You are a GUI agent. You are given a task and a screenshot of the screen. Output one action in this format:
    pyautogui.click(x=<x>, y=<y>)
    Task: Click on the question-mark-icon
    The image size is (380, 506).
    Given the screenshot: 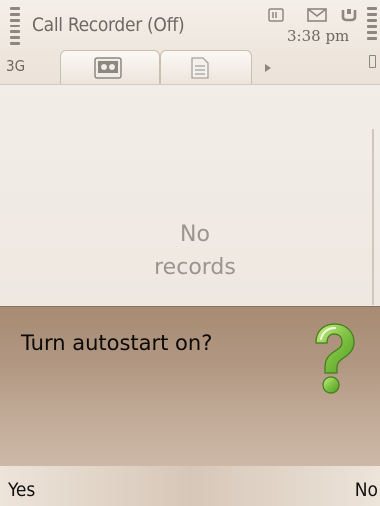 What is the action you would take?
    pyautogui.click(x=335, y=358)
    